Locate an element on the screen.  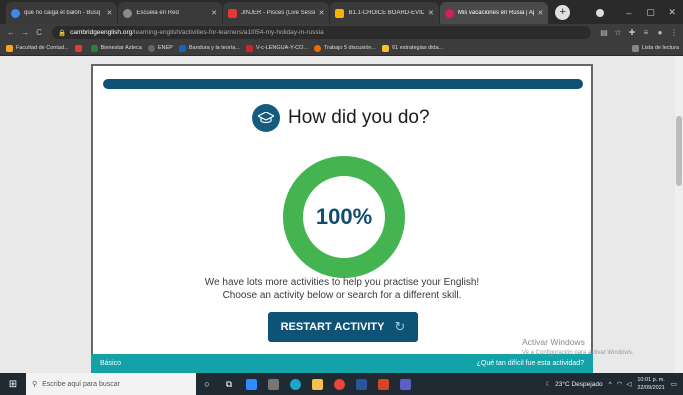
powerpoint-icon is located at coordinates (383, 384).